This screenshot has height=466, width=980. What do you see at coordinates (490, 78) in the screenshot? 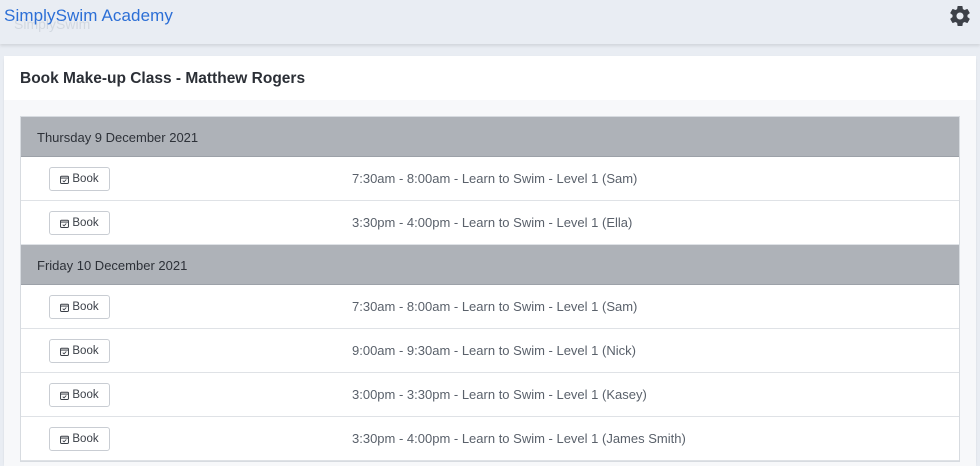
I see `card-header: Book Make-up Class - Matthew Rogers` at bounding box center [490, 78].